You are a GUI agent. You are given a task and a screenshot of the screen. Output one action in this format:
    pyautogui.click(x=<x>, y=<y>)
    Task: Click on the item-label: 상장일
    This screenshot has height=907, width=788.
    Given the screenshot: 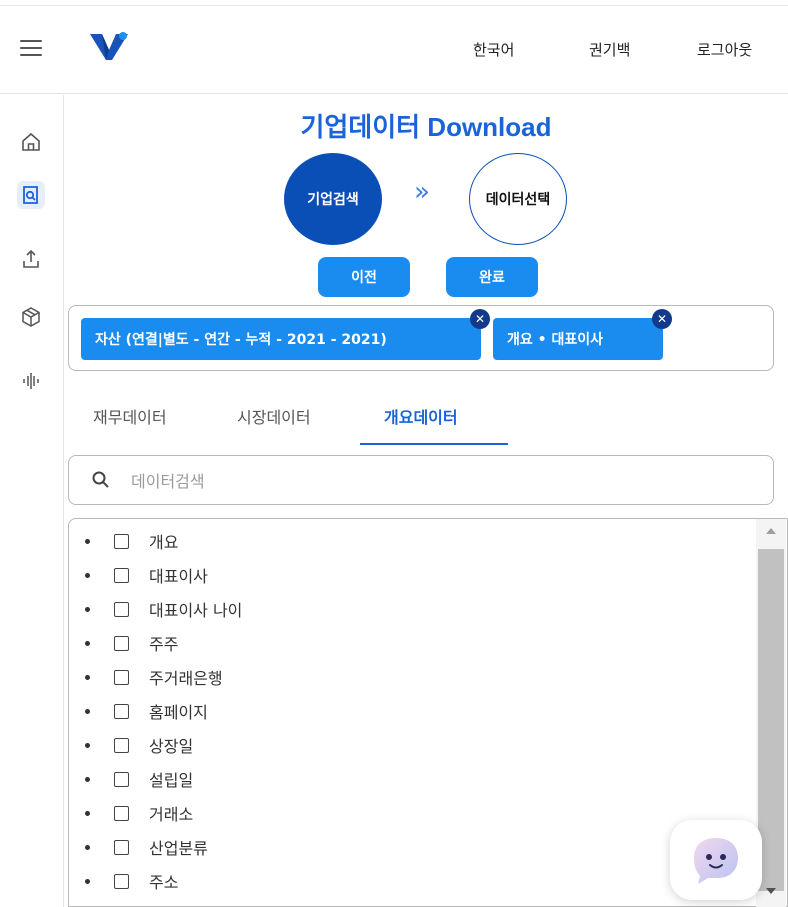 What is the action you would take?
    pyautogui.click(x=171, y=746)
    